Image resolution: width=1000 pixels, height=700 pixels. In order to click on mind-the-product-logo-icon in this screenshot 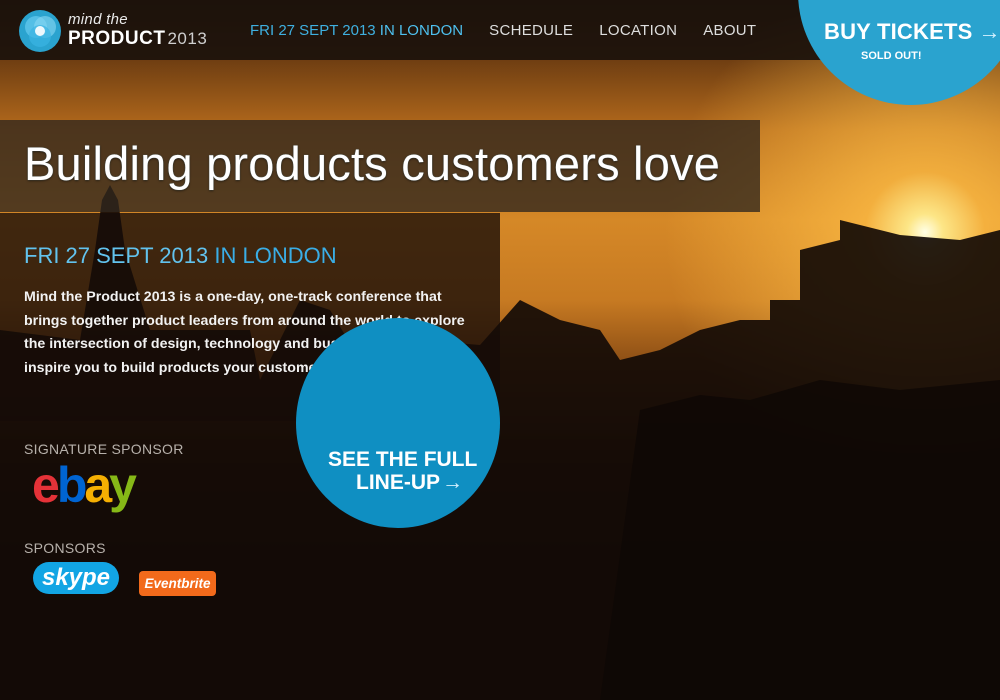, I will do `click(40, 31)`.